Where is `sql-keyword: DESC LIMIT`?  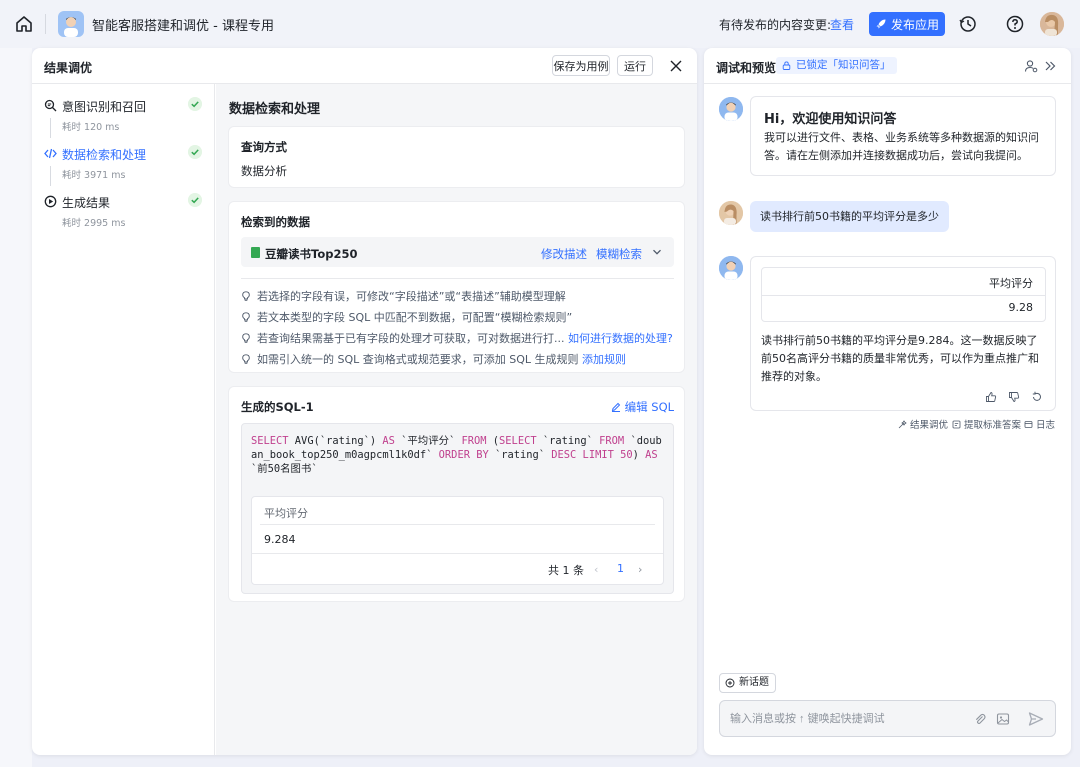 sql-keyword: DESC LIMIT is located at coordinates (582, 455).